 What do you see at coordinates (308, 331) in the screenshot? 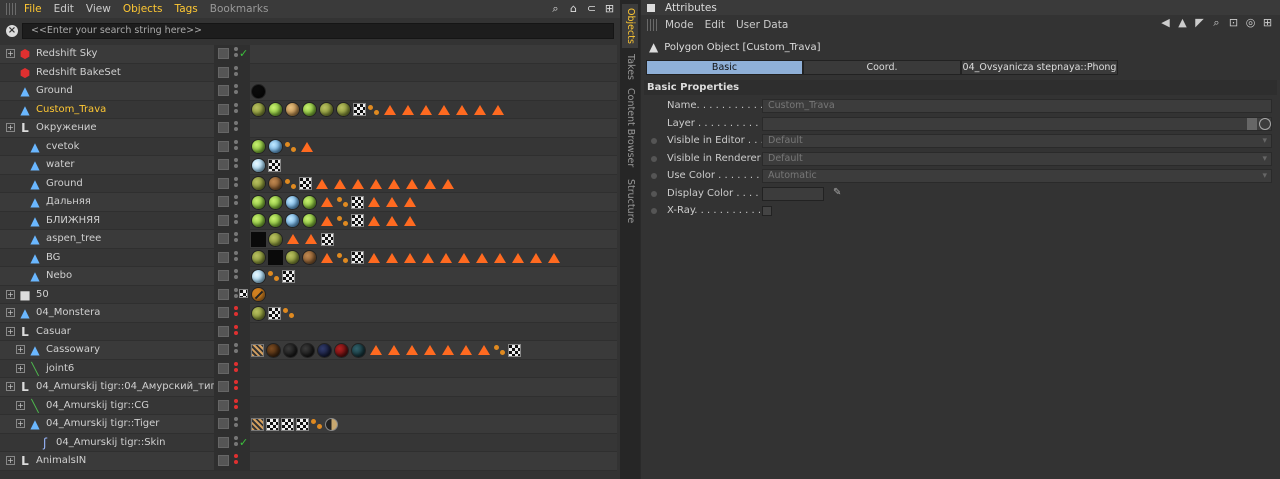
I see `tree-row: + L Casuar` at bounding box center [308, 331].